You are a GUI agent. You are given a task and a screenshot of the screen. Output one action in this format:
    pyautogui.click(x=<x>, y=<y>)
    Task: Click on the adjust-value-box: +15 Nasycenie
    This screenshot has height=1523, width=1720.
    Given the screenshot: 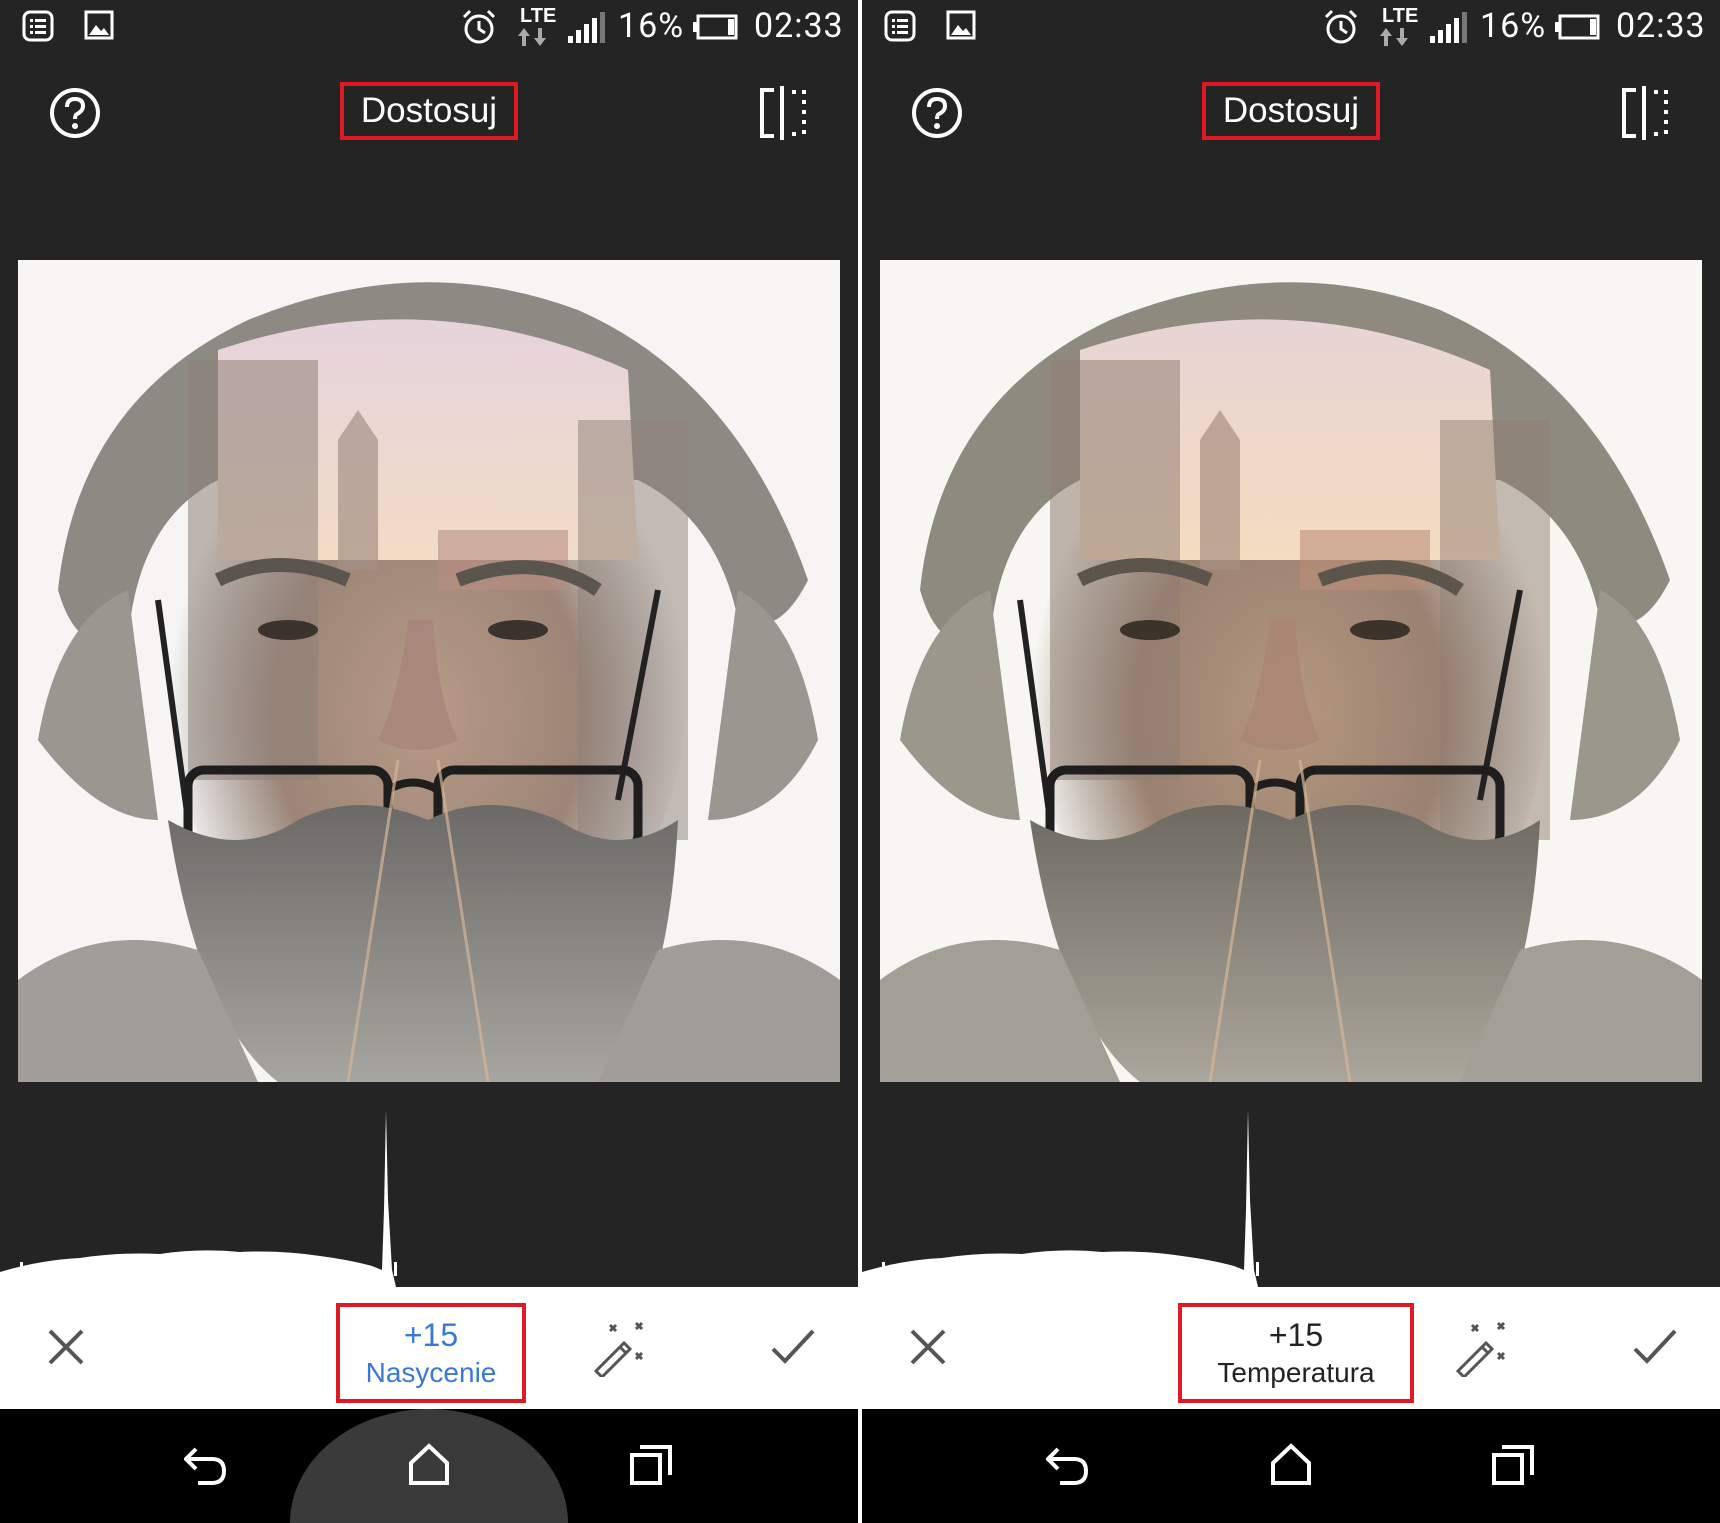 What is the action you would take?
    pyautogui.click(x=431, y=1353)
    